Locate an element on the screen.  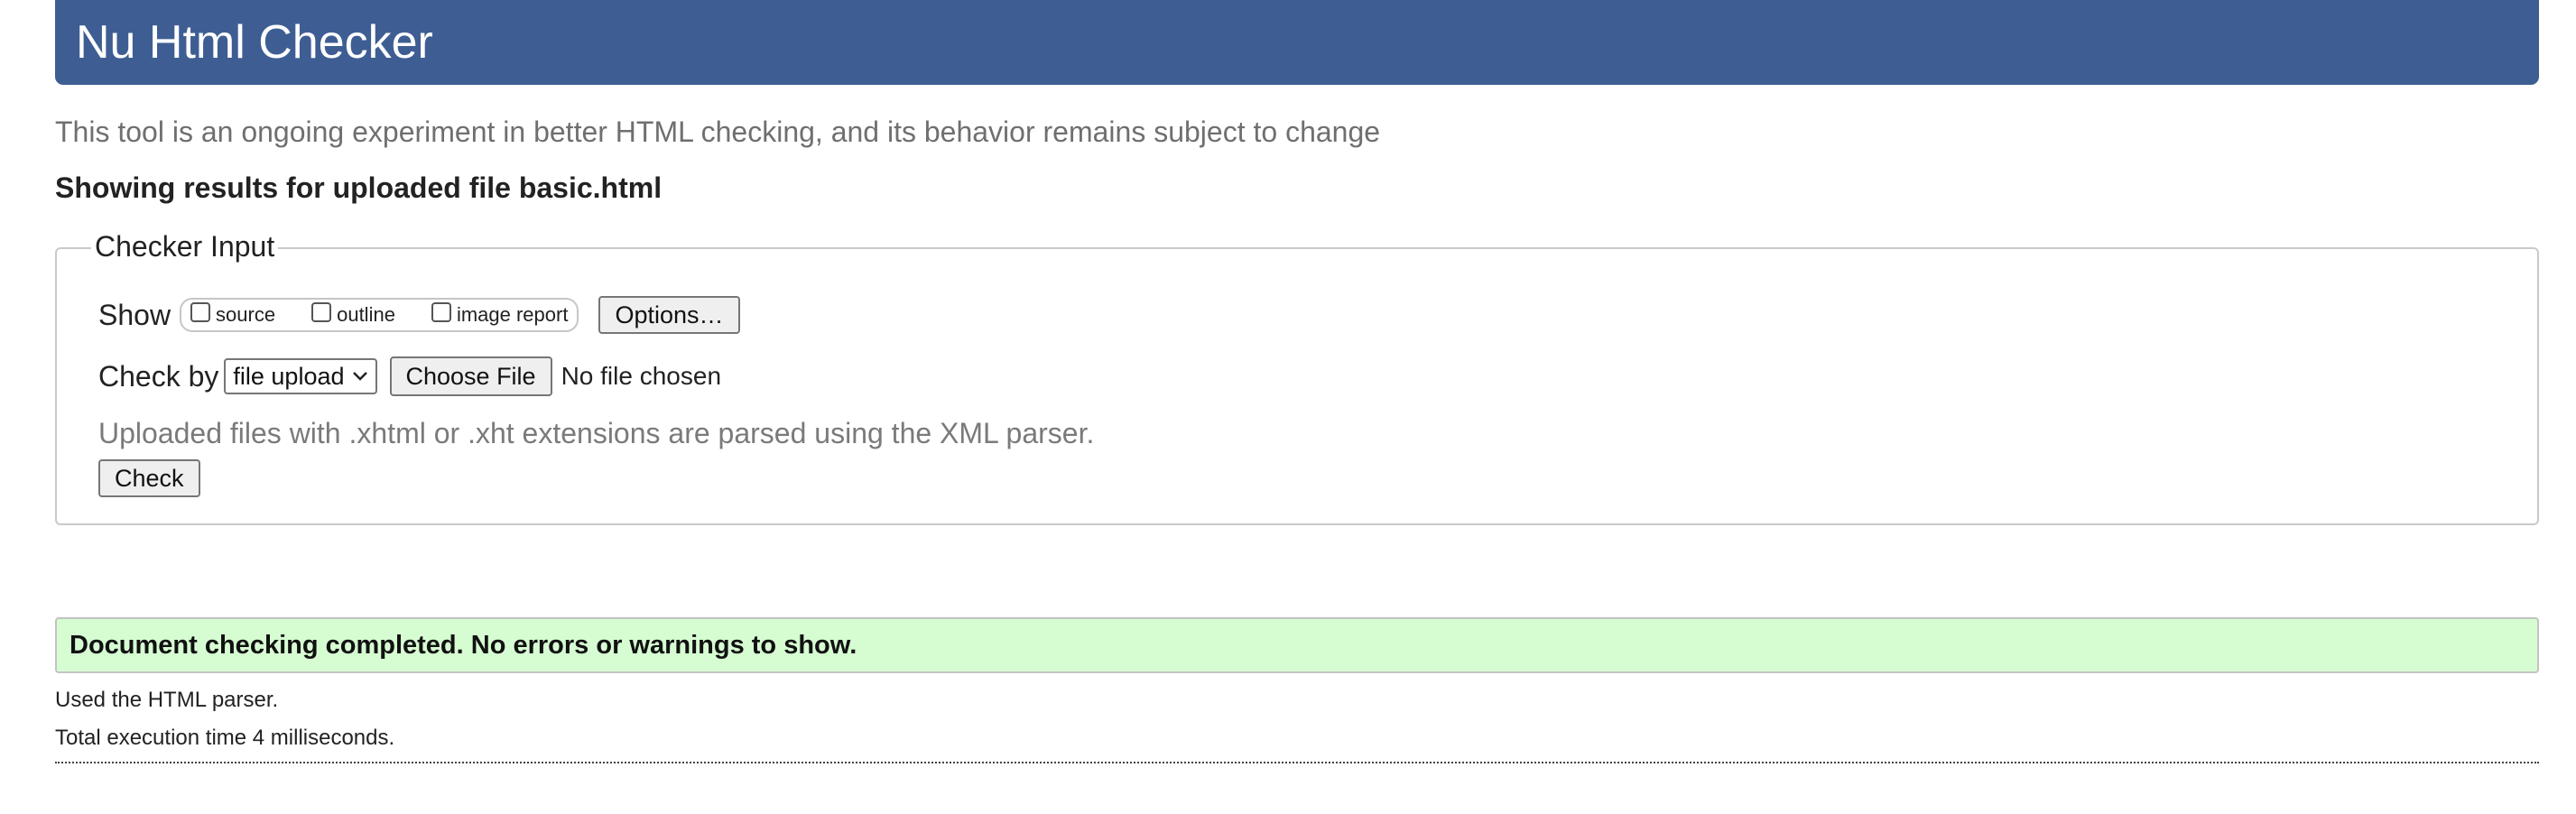
check-by-label: Check by is located at coordinates (158, 376).